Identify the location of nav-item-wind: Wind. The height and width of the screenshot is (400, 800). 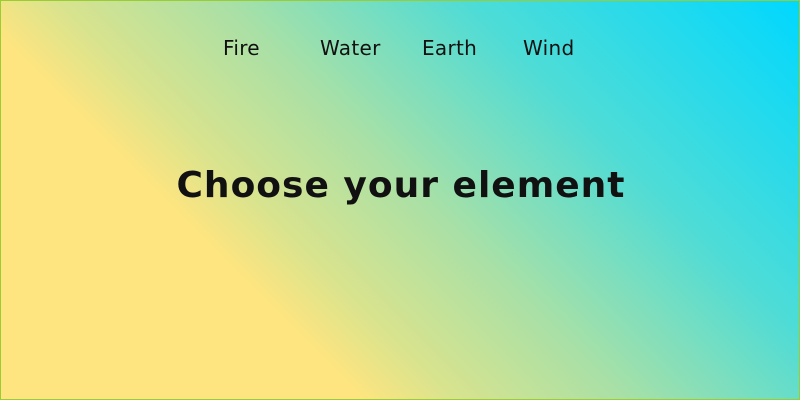
(548, 48).